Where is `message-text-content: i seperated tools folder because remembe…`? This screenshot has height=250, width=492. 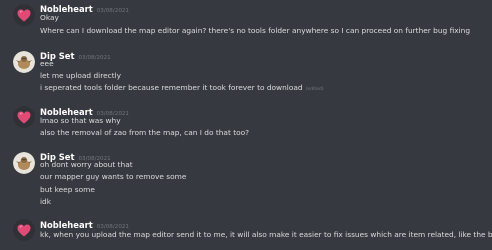 message-text-content: i seperated tools folder because remembe… is located at coordinates (171, 87).